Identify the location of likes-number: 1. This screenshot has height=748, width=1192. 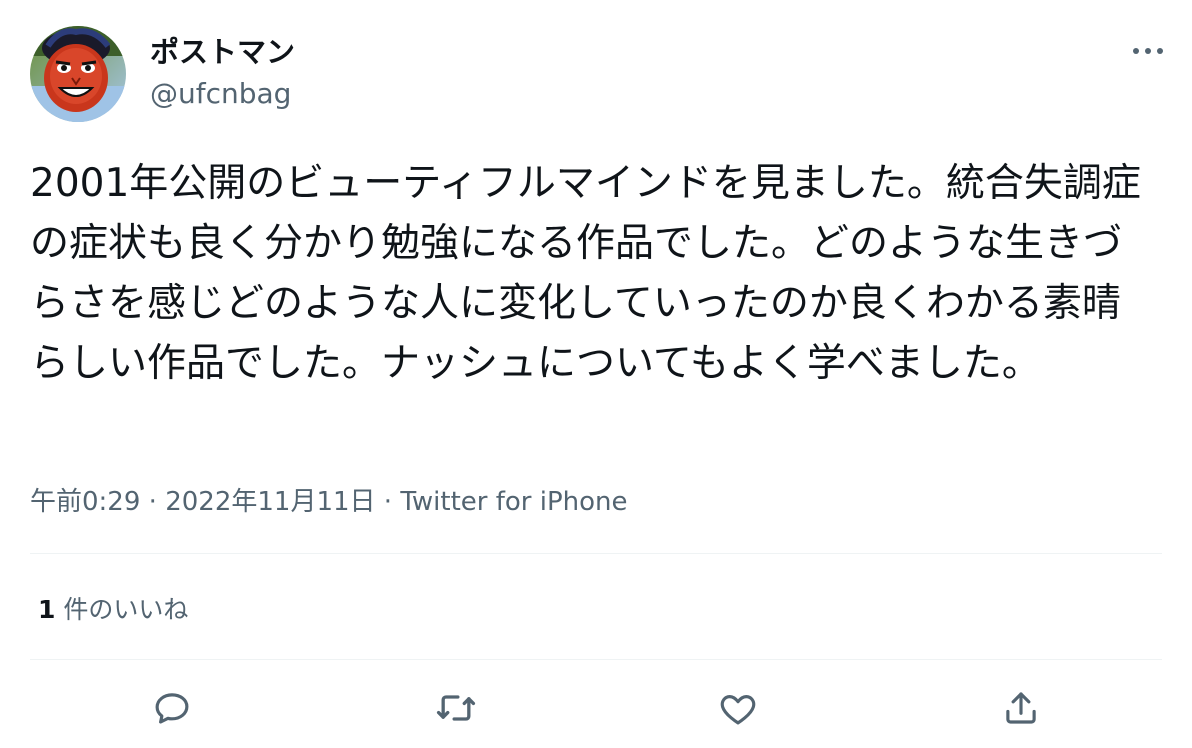
(47, 609).